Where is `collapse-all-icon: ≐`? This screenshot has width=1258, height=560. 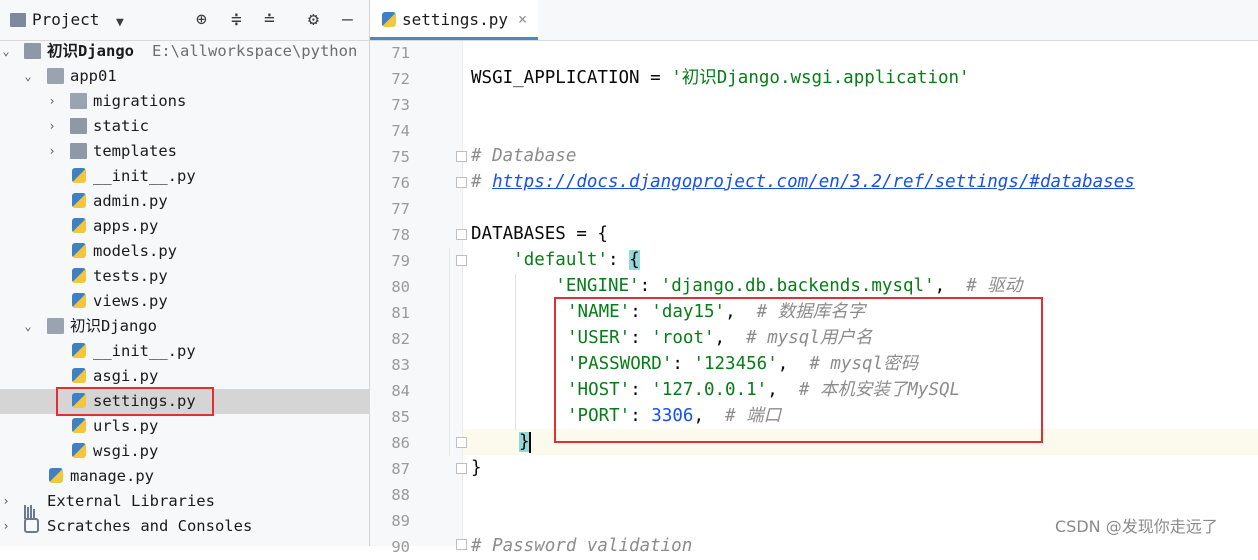 collapse-all-icon: ≐ is located at coordinates (269, 20).